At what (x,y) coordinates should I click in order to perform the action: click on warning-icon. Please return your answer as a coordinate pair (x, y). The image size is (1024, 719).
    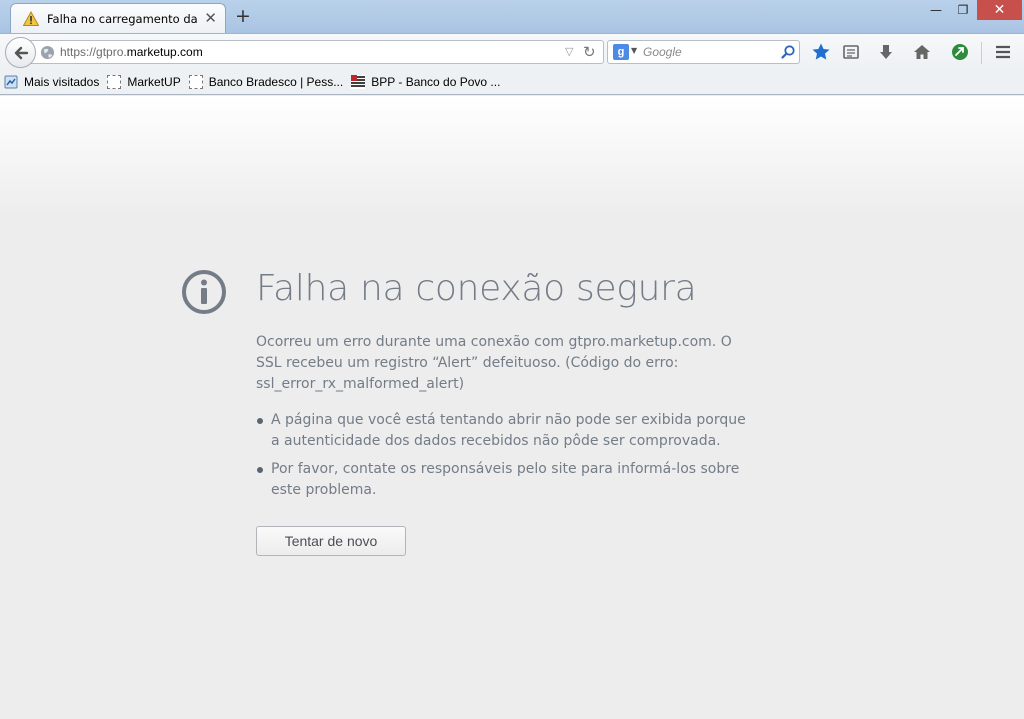
    Looking at the image, I should click on (31, 18).